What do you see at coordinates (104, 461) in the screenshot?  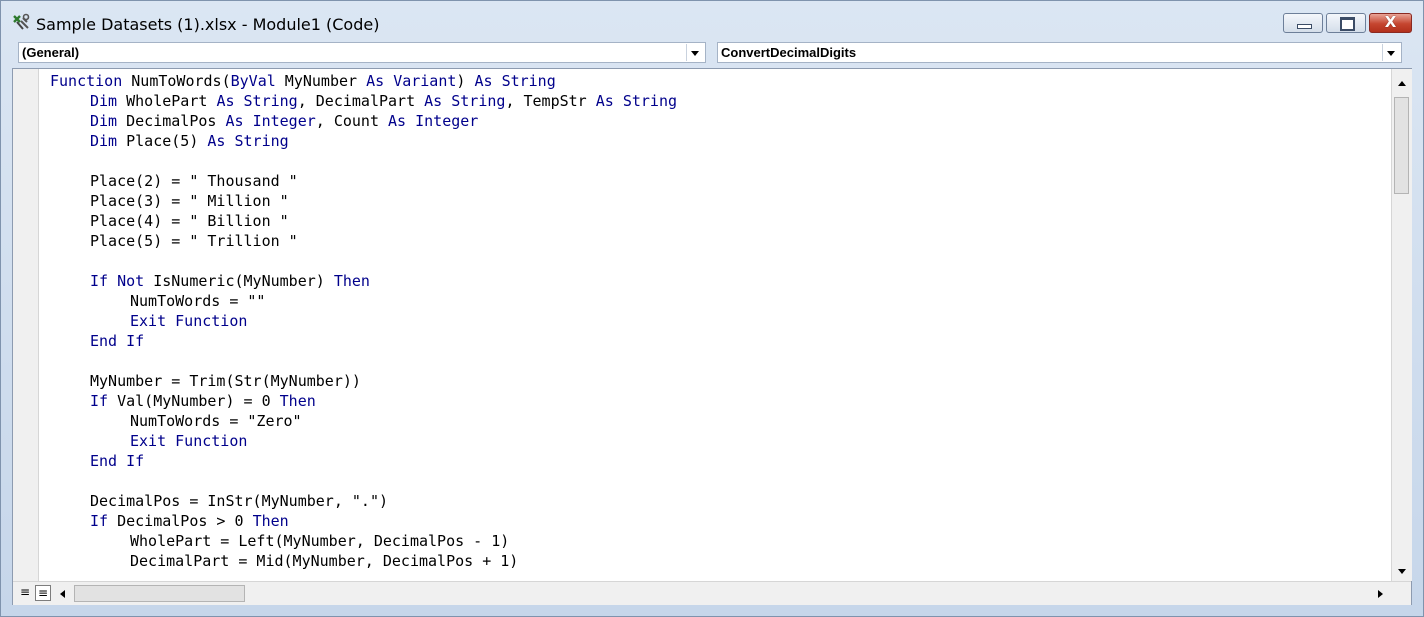 I see `code-keyword: End` at bounding box center [104, 461].